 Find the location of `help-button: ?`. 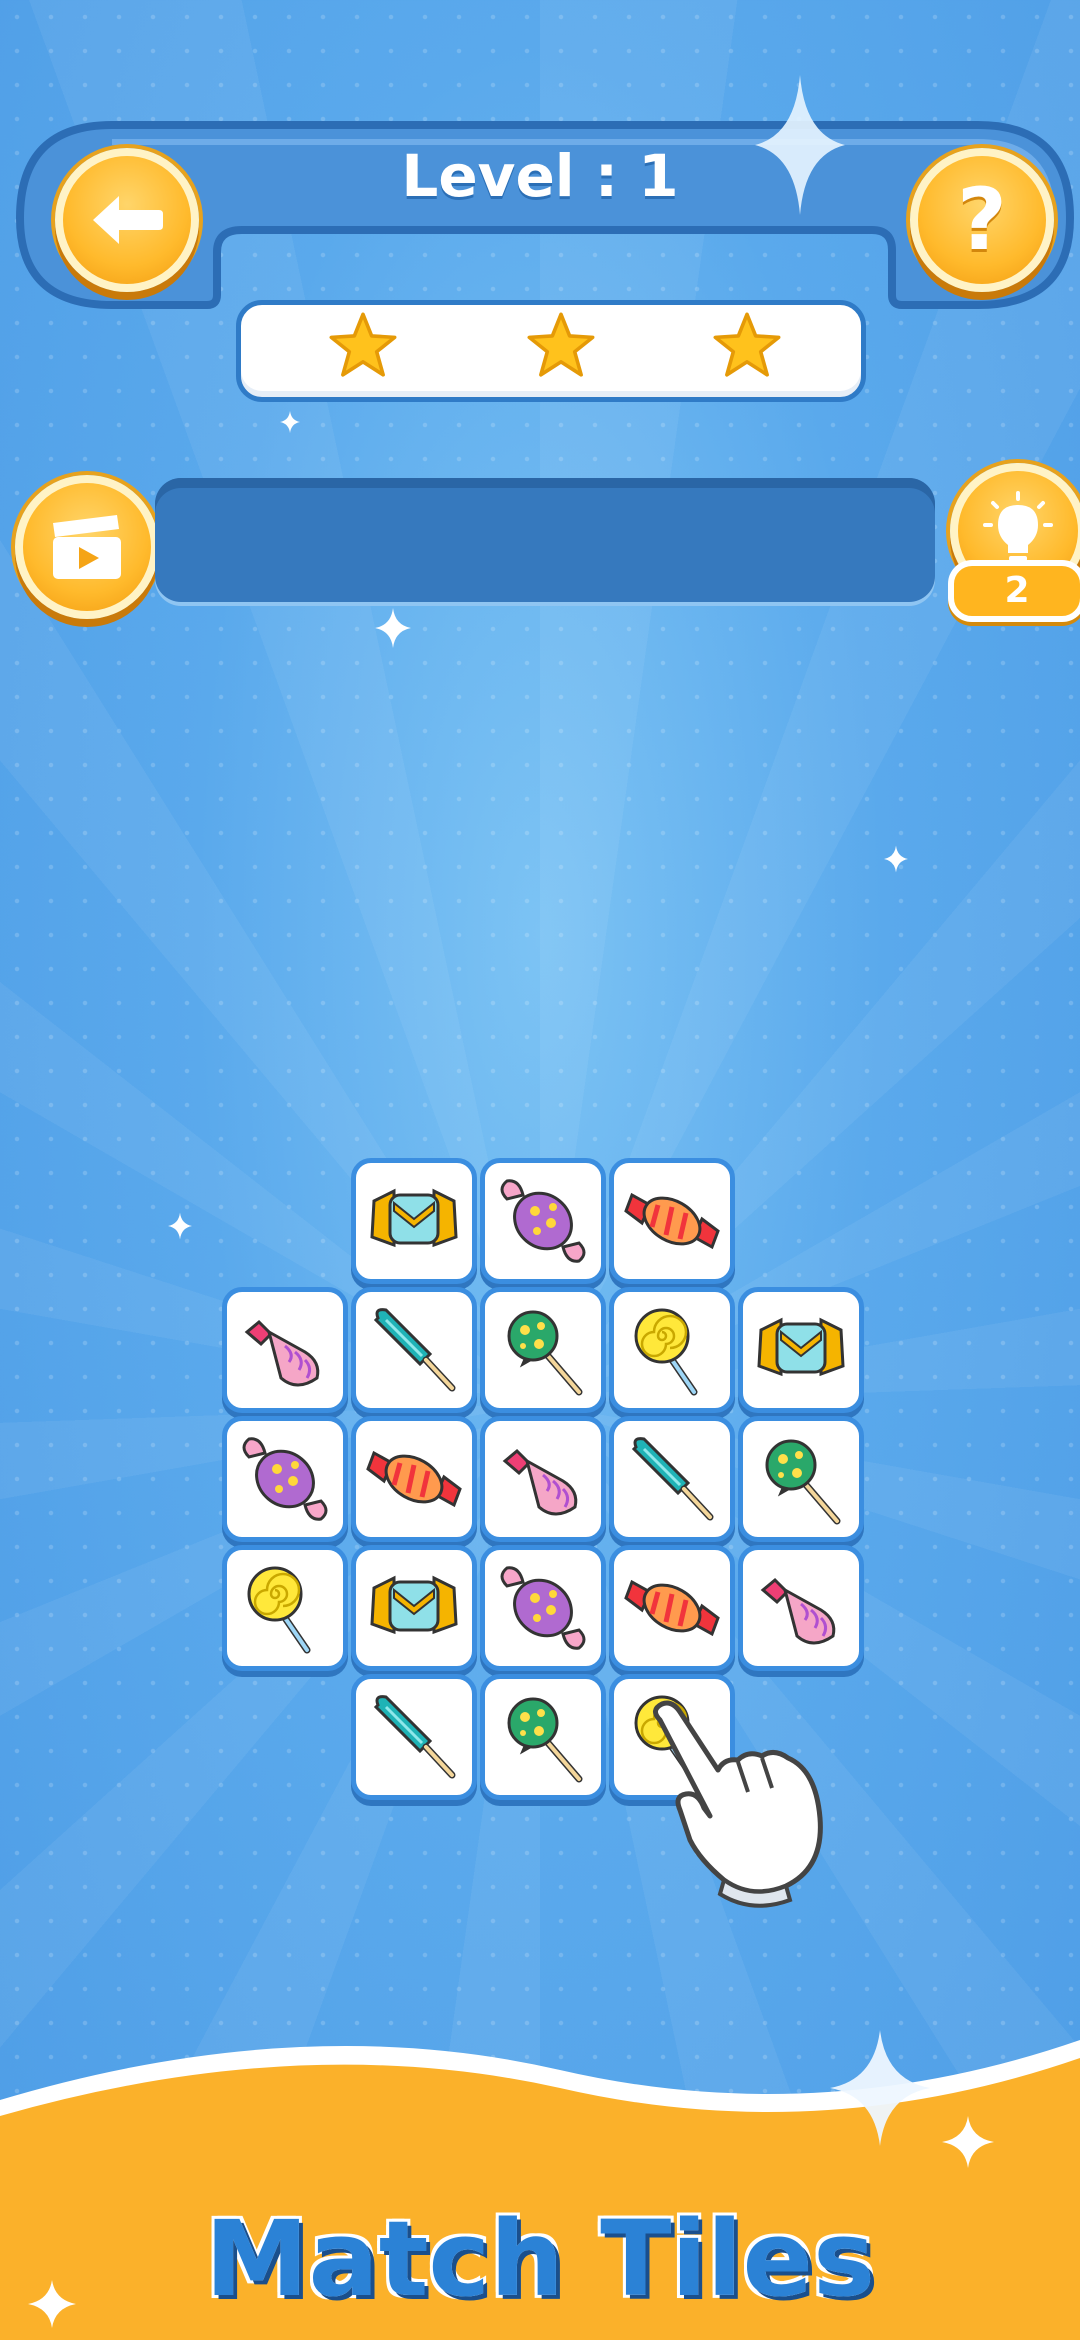

help-button: ? is located at coordinates (982, 220).